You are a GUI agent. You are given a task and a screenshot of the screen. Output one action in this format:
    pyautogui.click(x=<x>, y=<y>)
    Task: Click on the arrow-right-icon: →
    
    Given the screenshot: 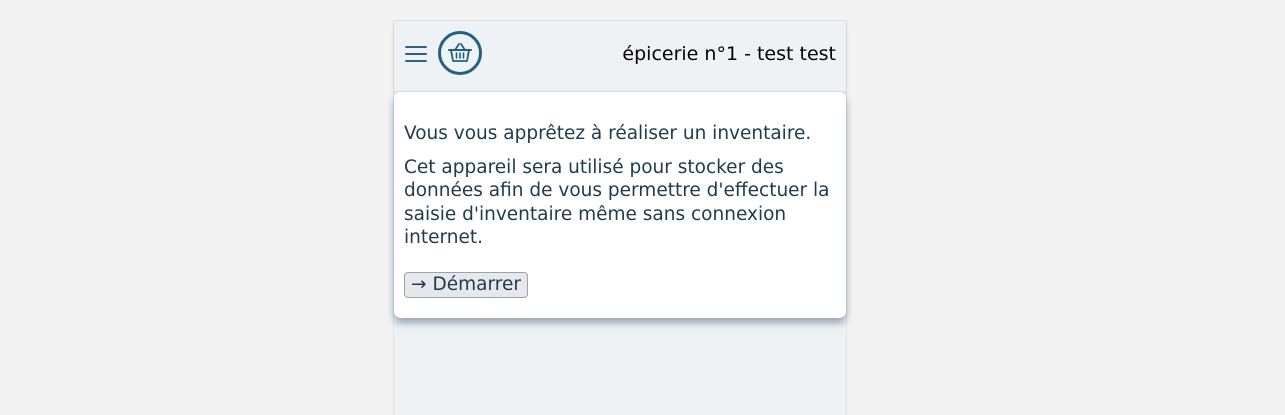 What is the action you would take?
    pyautogui.click(x=419, y=284)
    